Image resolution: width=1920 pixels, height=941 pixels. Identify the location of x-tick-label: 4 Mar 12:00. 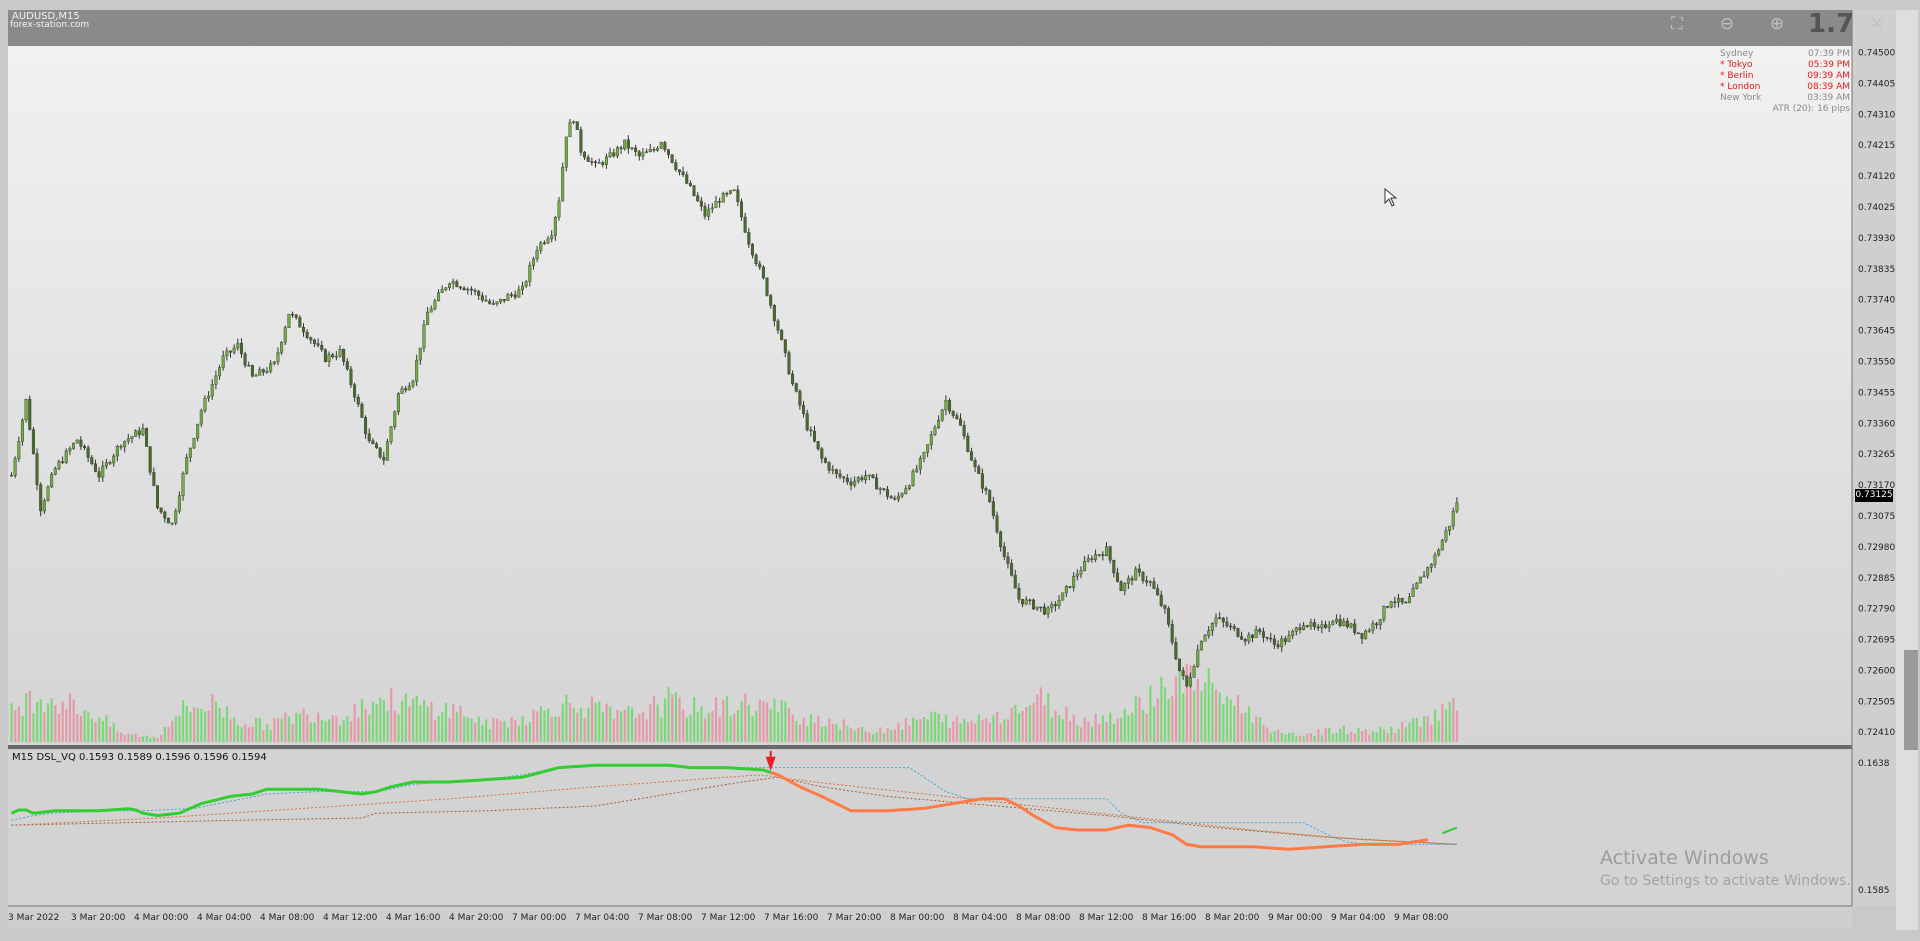
(350, 918).